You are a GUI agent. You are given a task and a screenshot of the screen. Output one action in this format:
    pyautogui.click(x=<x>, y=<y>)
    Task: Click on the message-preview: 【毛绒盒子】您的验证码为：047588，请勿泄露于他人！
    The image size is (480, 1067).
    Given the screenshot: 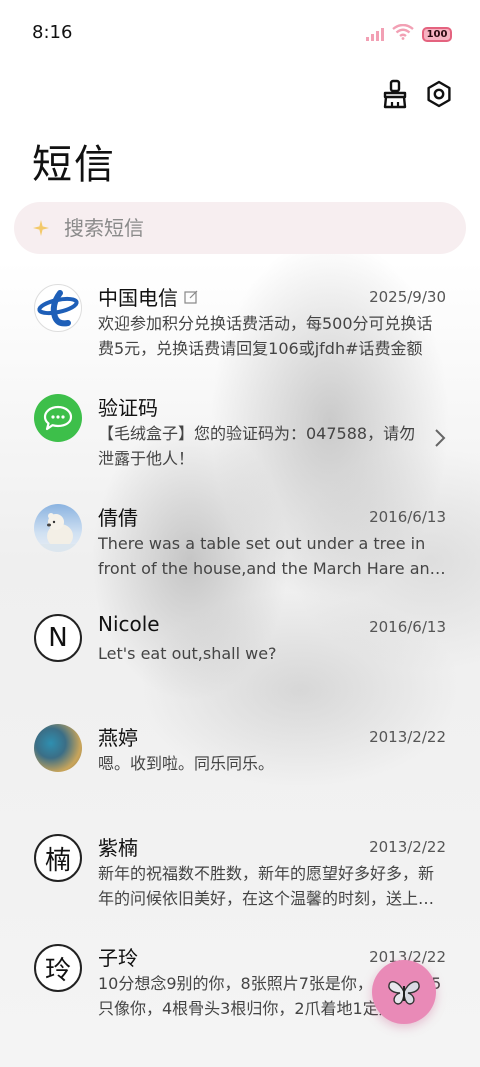 What is the action you would take?
    pyautogui.click(x=257, y=446)
    